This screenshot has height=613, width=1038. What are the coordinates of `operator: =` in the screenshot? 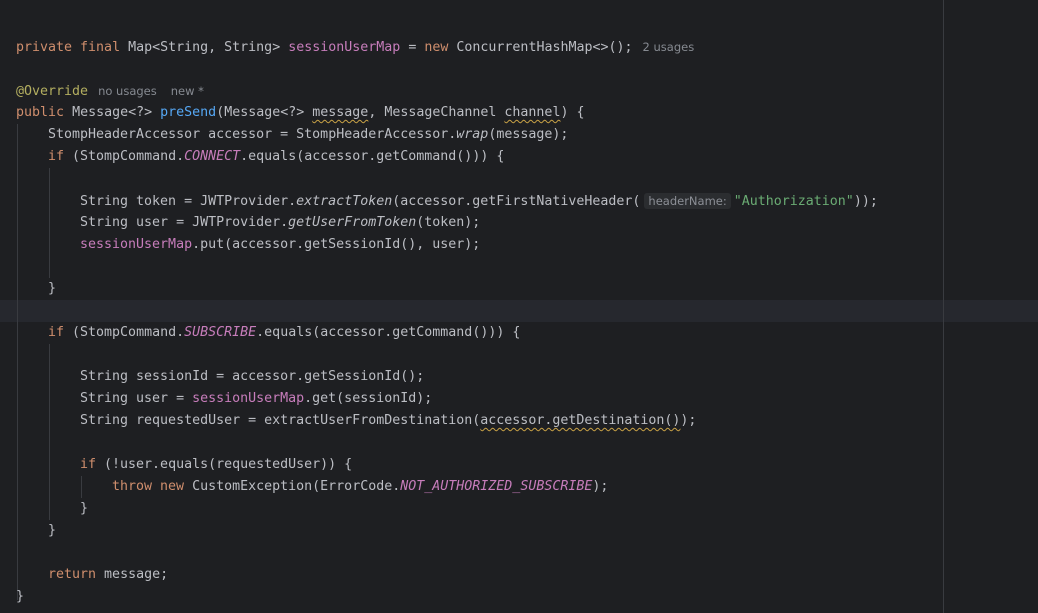 It's located at (412, 47).